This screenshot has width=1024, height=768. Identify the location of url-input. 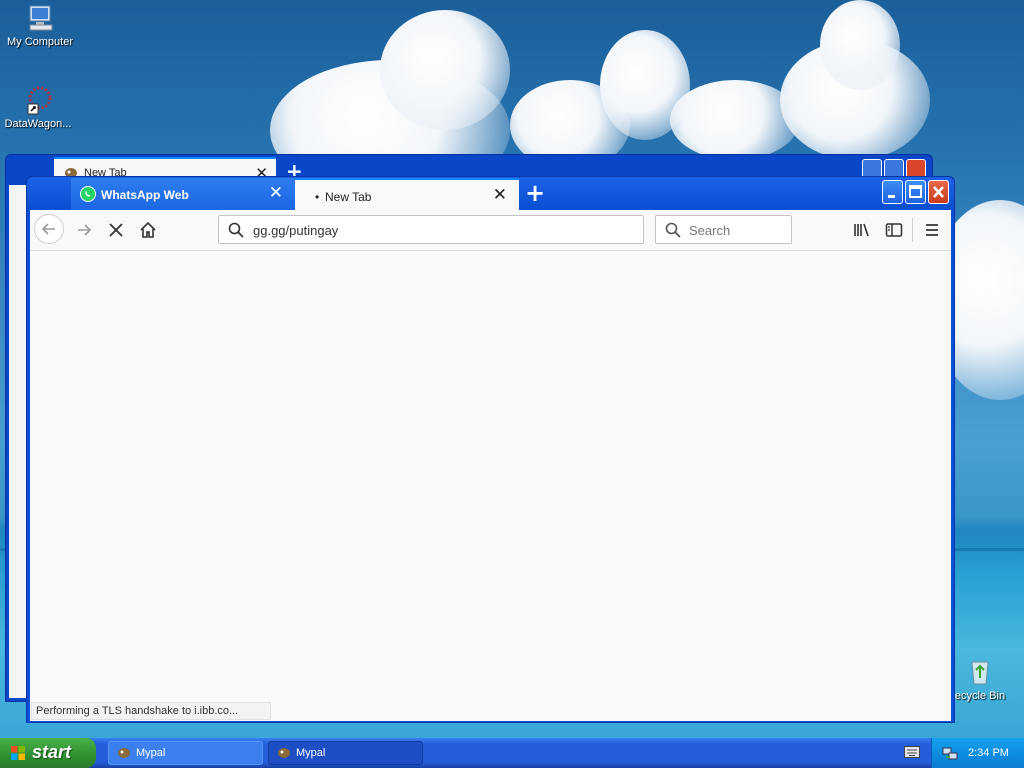
(443, 230).